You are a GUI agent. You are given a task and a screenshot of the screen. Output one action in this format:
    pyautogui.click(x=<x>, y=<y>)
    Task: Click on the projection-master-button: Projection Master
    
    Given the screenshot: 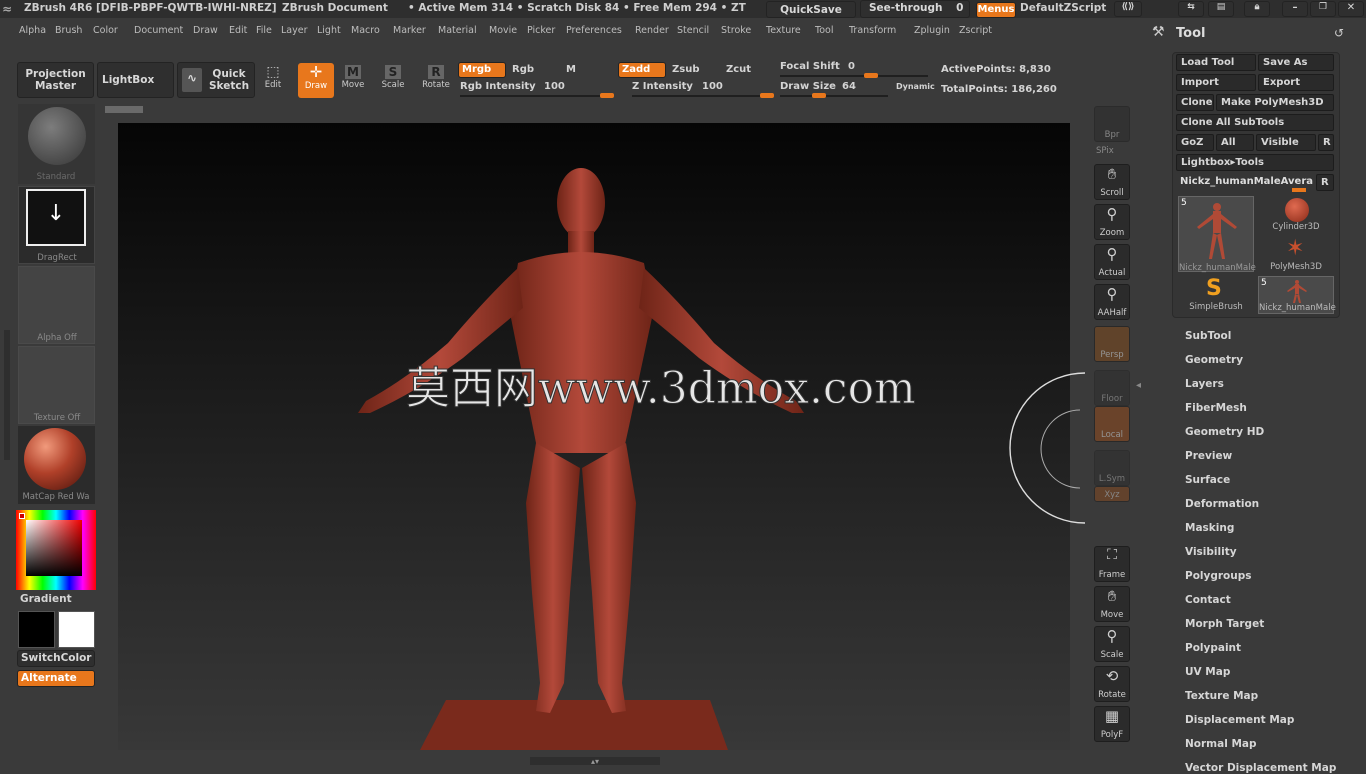 What is the action you would take?
    pyautogui.click(x=55, y=80)
    